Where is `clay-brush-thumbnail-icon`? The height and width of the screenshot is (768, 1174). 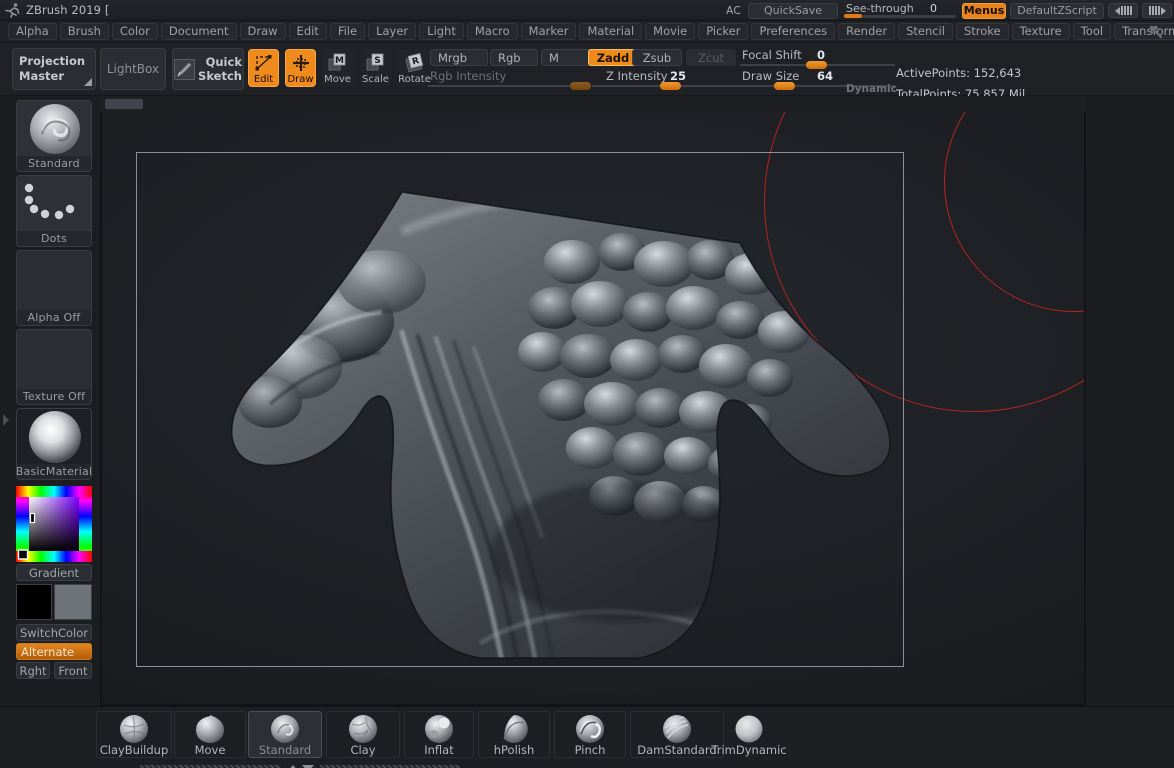
clay-brush-thumbnail-icon is located at coordinates (363, 728).